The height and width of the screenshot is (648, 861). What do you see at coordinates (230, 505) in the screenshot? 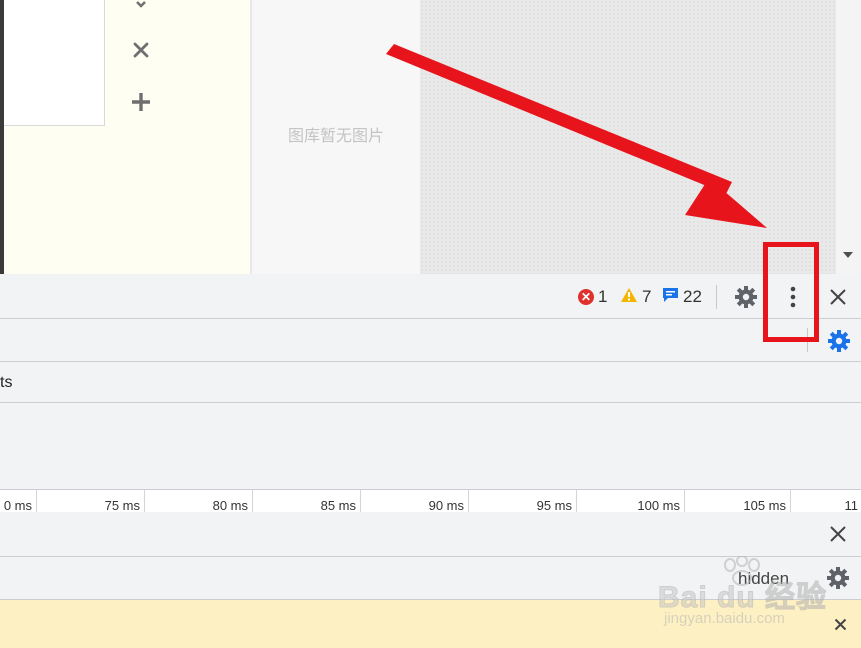
I see `timeline-tick-label: 80 ms` at bounding box center [230, 505].